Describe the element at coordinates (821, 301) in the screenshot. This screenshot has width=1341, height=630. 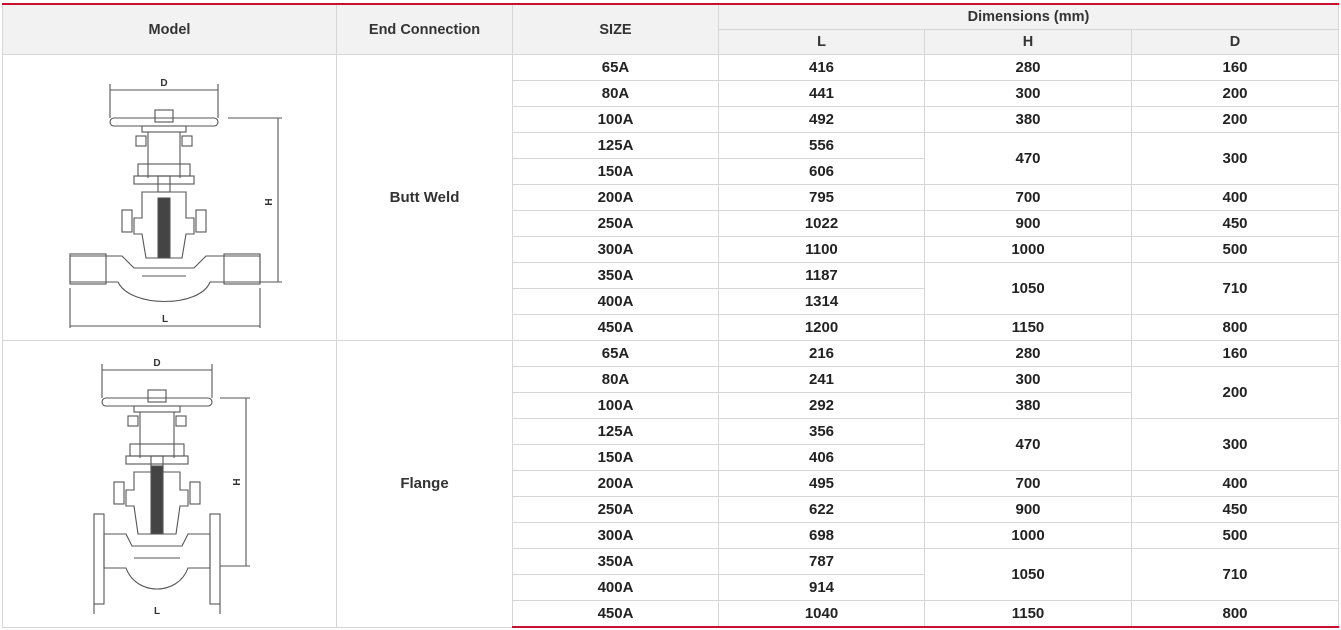
I see `cell-L: 1314` at that location.